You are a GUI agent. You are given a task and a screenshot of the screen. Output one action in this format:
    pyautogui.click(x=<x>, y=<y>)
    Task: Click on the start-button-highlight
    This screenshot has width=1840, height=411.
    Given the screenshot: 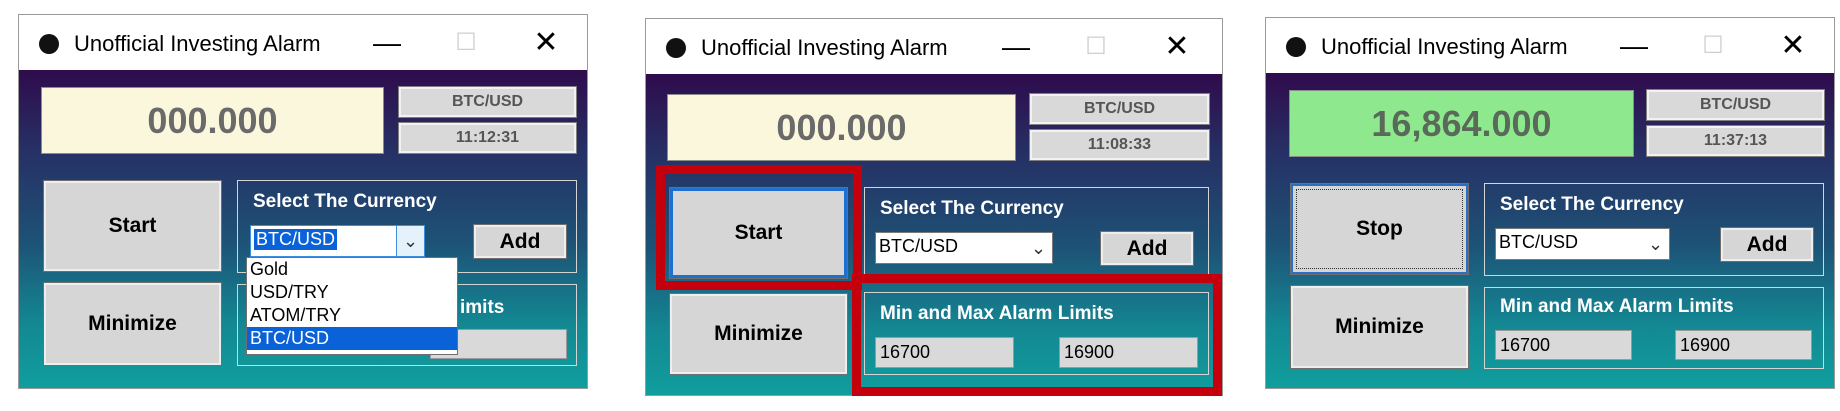 What is the action you would take?
    pyautogui.click(x=759, y=227)
    